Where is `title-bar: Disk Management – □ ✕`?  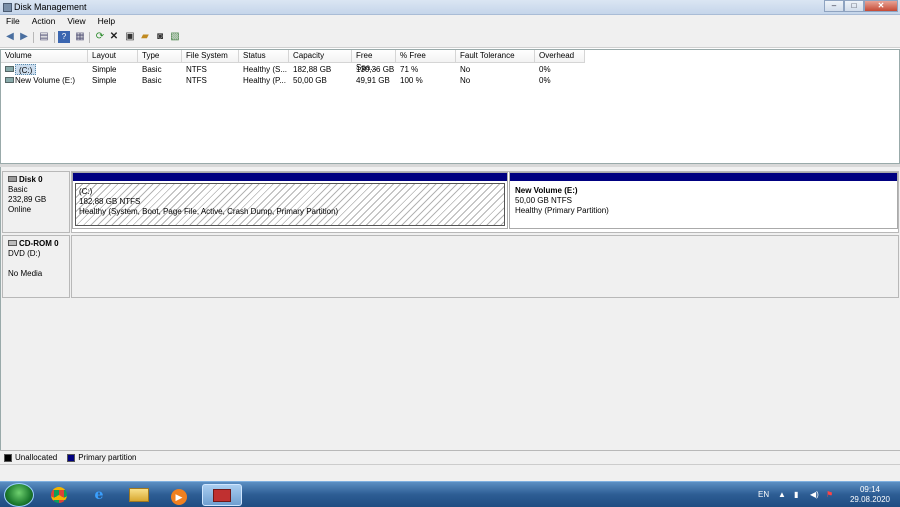
title-bar: Disk Management – □ ✕ is located at coordinates (450, 7).